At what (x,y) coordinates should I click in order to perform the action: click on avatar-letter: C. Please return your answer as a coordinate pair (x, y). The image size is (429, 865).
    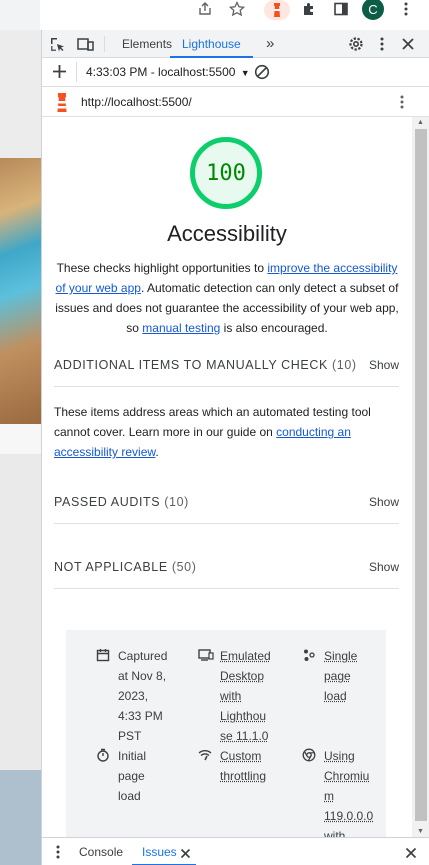
    Looking at the image, I should click on (373, 9).